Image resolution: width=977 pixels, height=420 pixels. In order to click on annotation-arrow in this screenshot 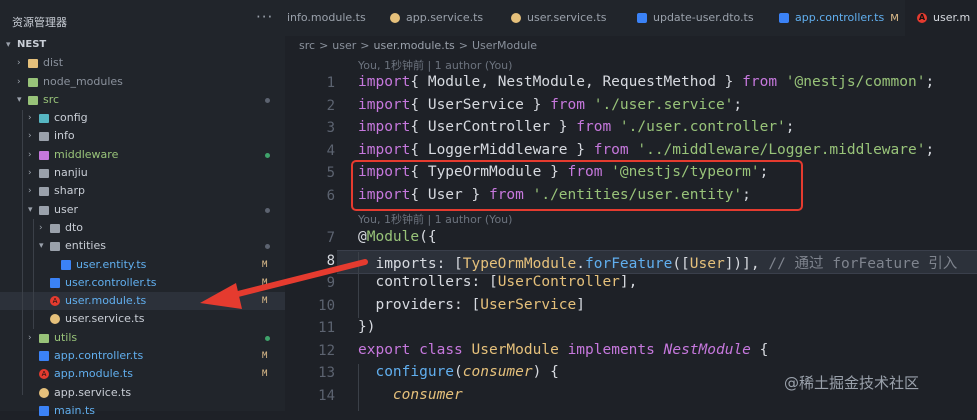, I will do `click(284, 284)`.